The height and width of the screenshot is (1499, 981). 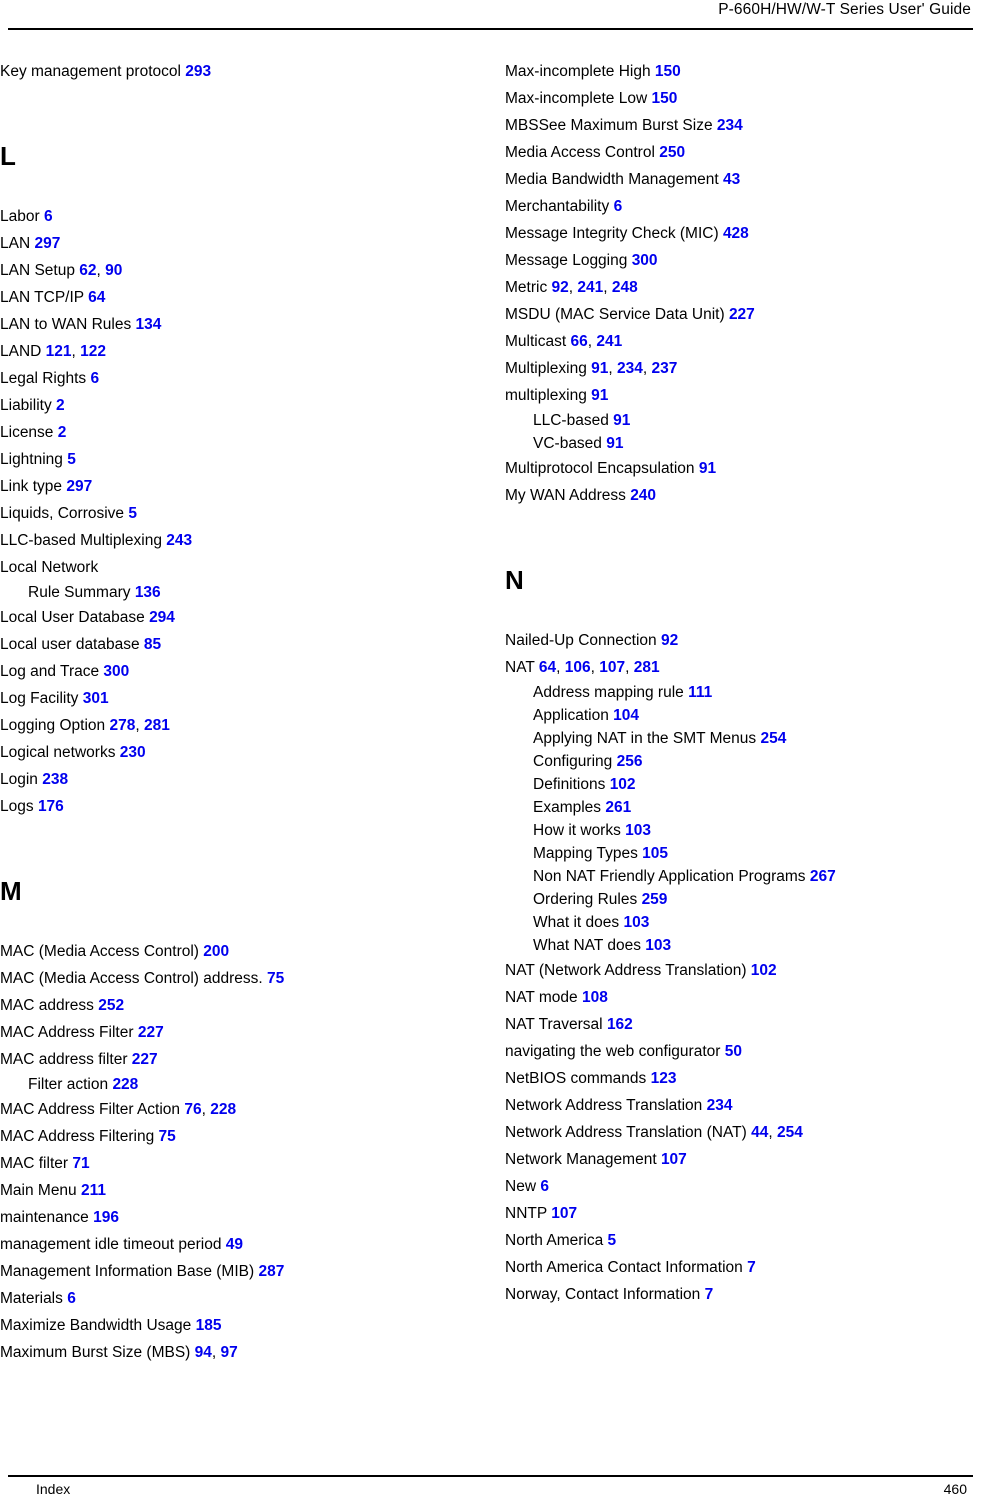 What do you see at coordinates (578, 341) in the screenshot?
I see `index-page-link: 66` at bounding box center [578, 341].